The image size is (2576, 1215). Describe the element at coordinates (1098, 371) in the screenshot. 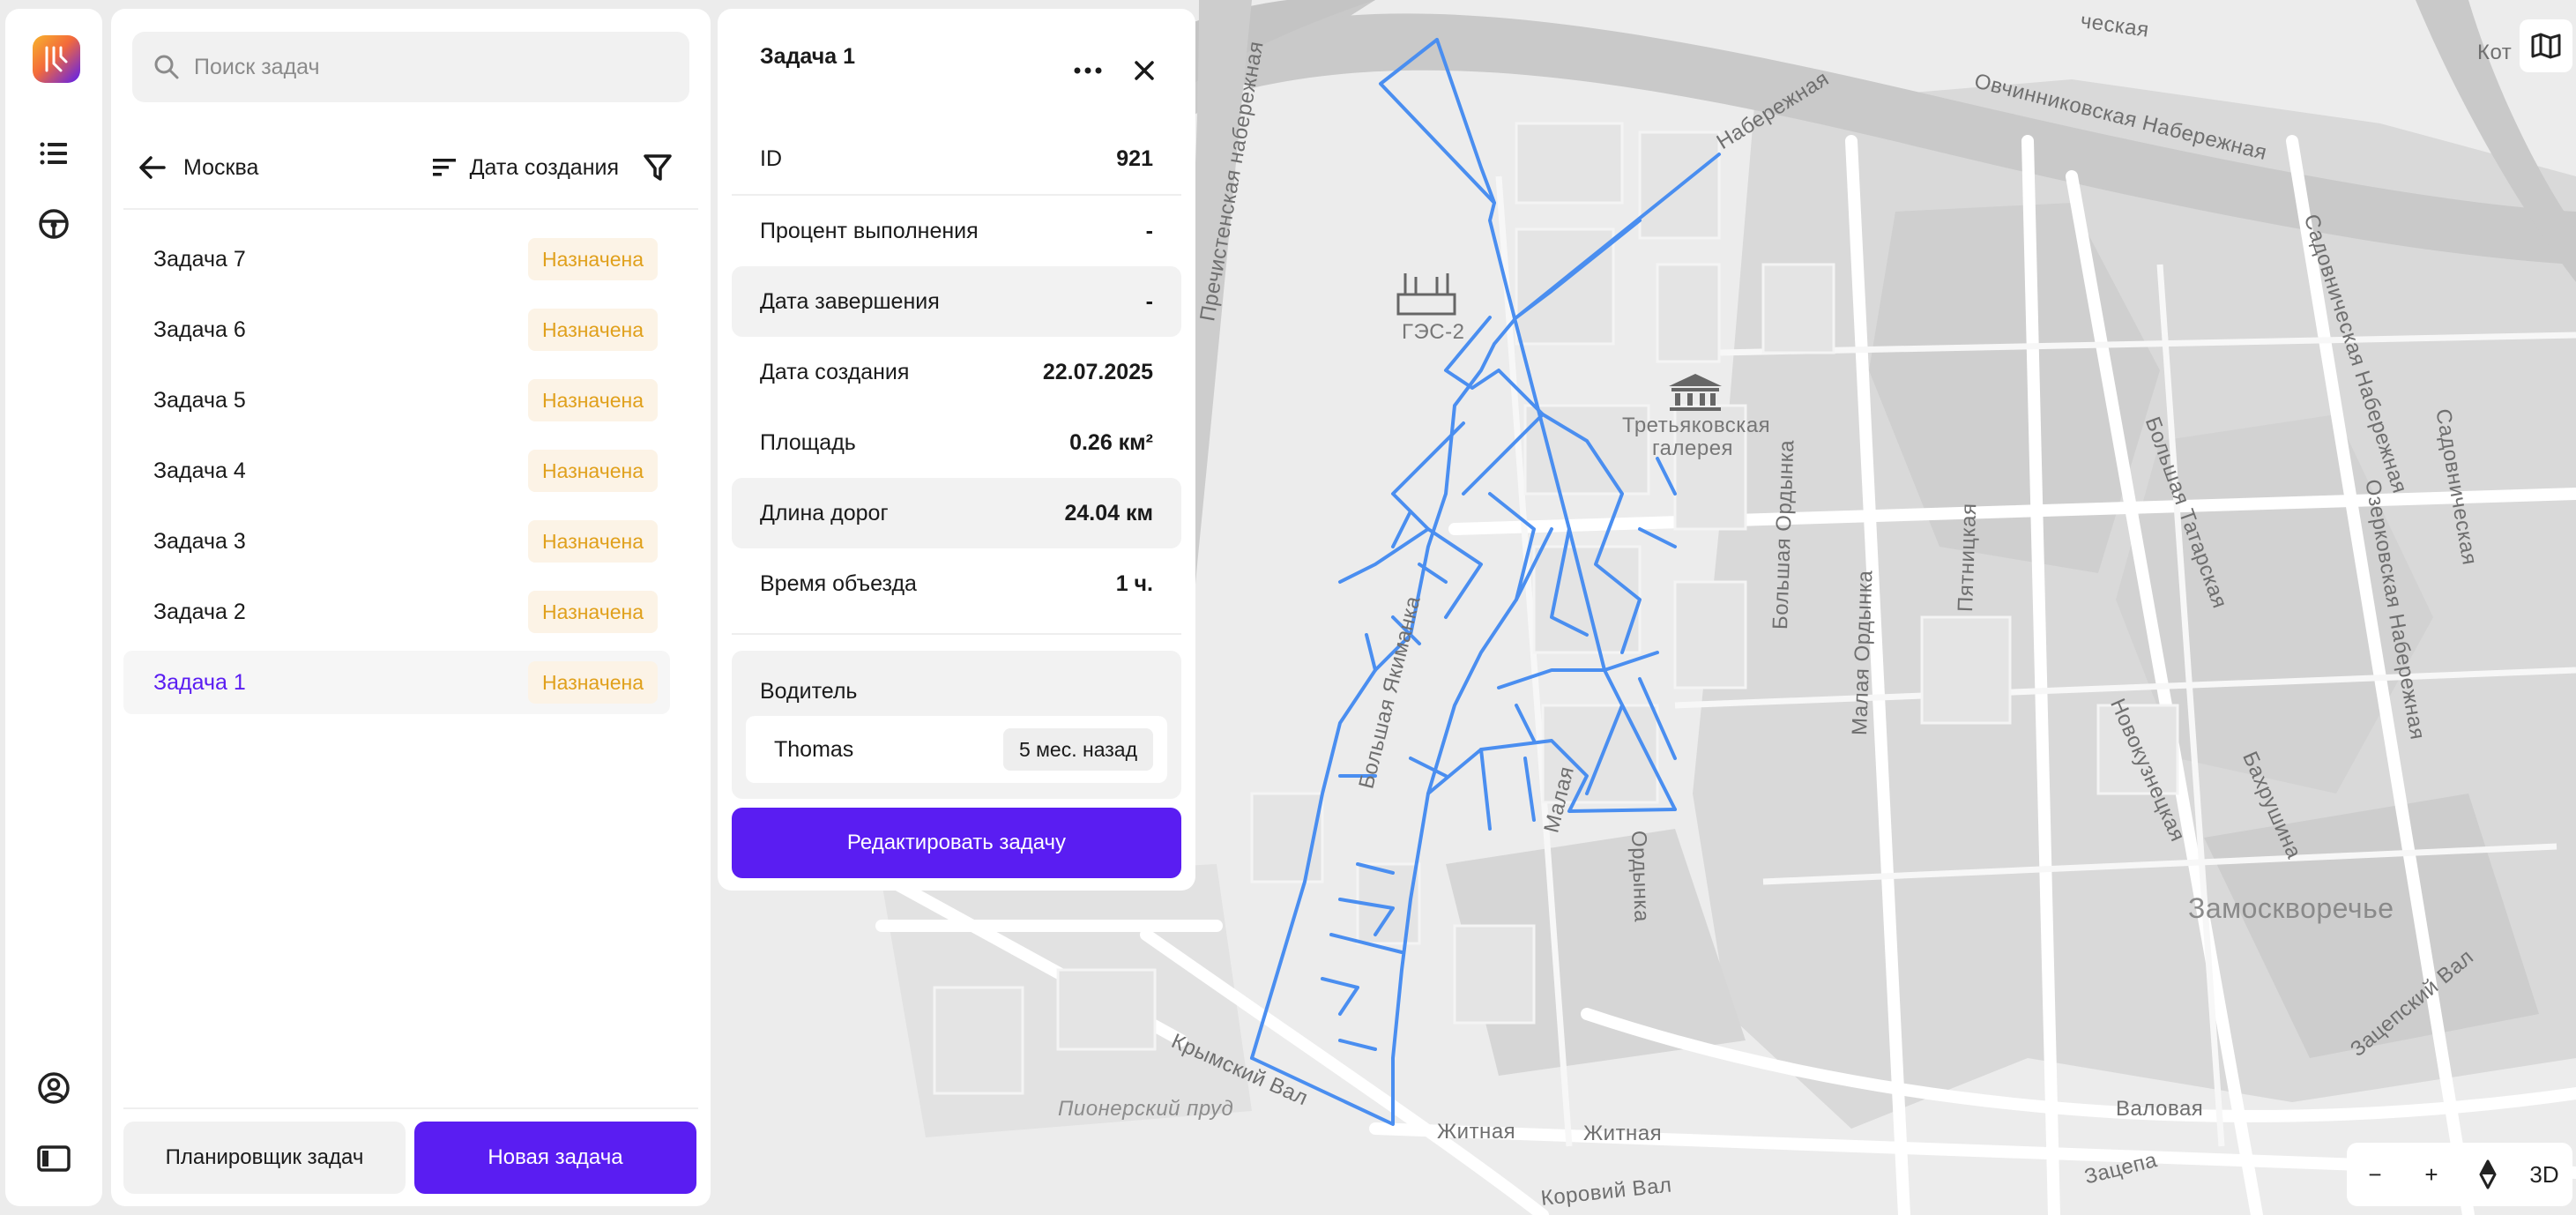

I see `prop-value: 22.07.2025` at that location.